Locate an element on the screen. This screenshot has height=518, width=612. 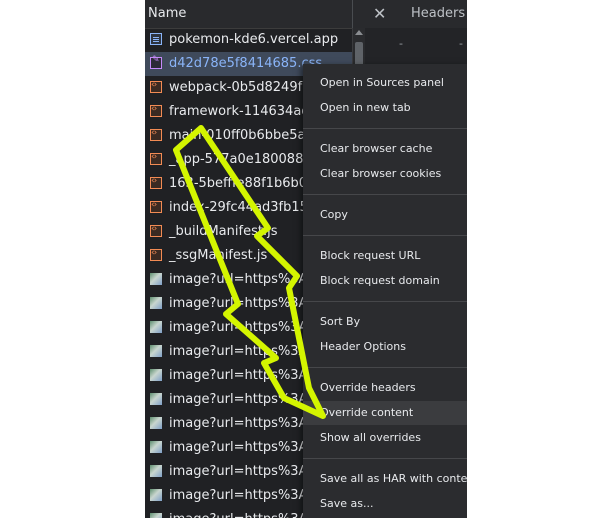
request-name: _buildManifest.js is located at coordinates (223, 231).